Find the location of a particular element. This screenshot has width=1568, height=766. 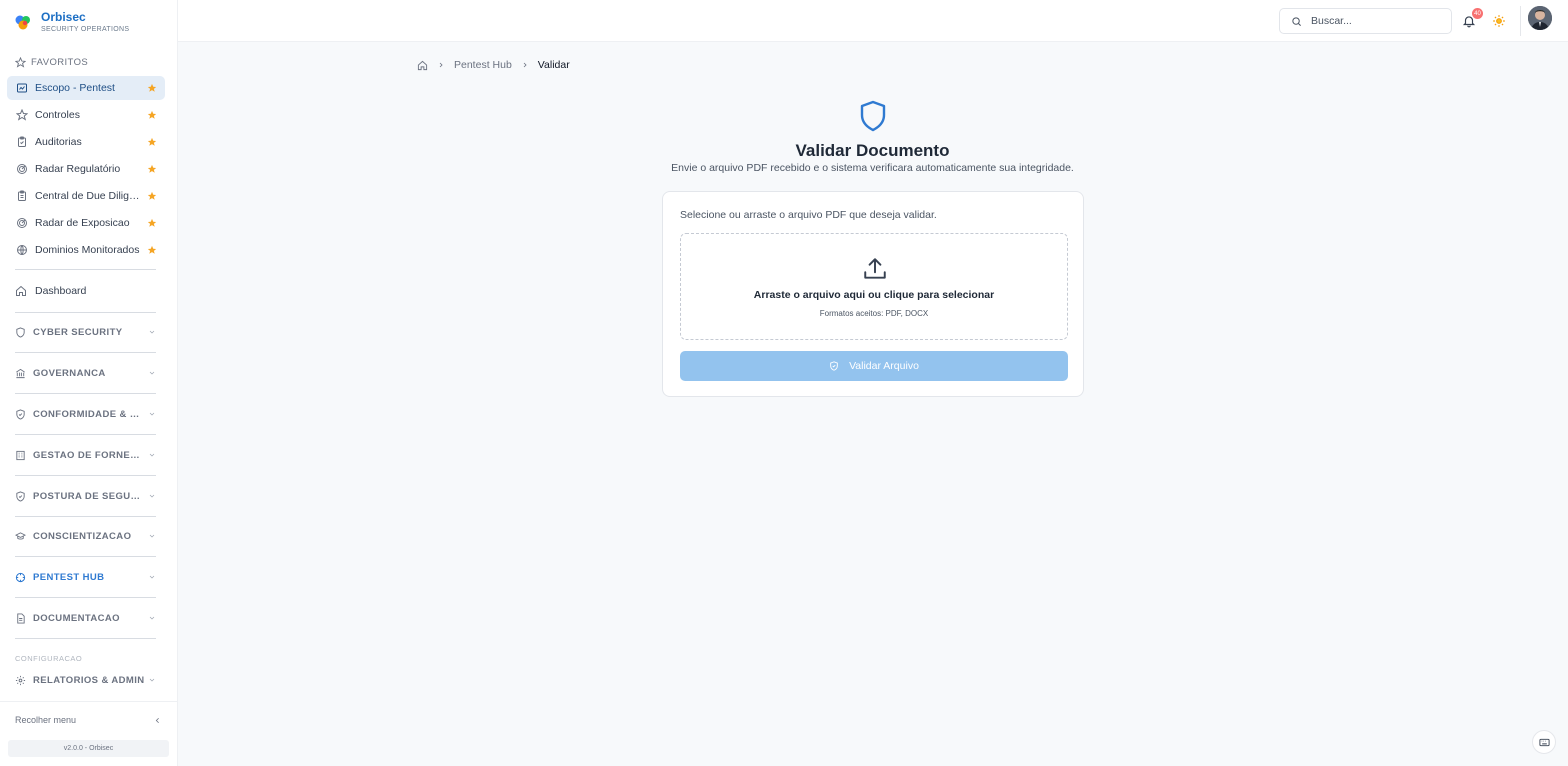

search-box is located at coordinates (1365, 21).